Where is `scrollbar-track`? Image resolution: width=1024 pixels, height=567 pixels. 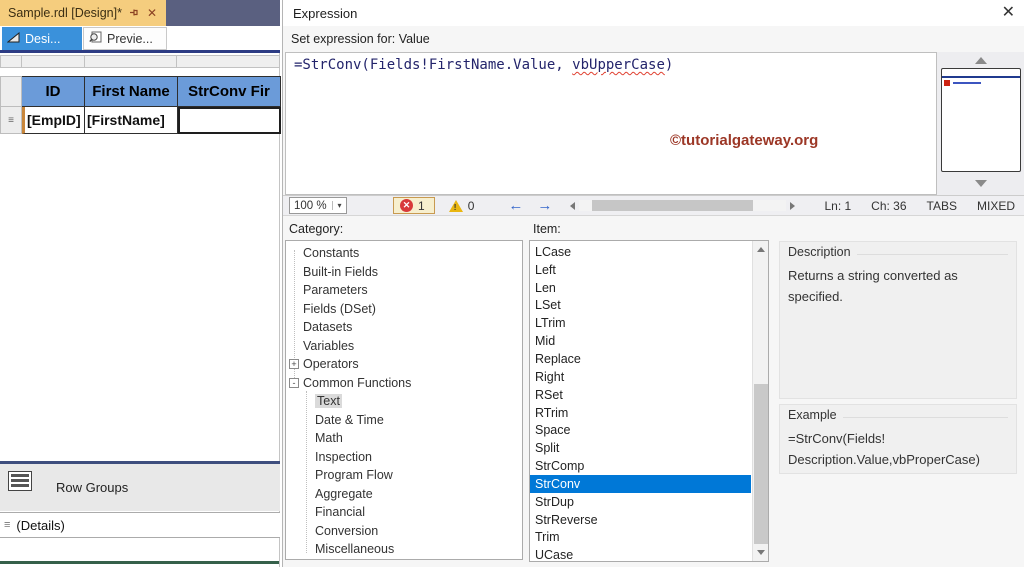 scrollbar-track is located at coordinates (683, 205).